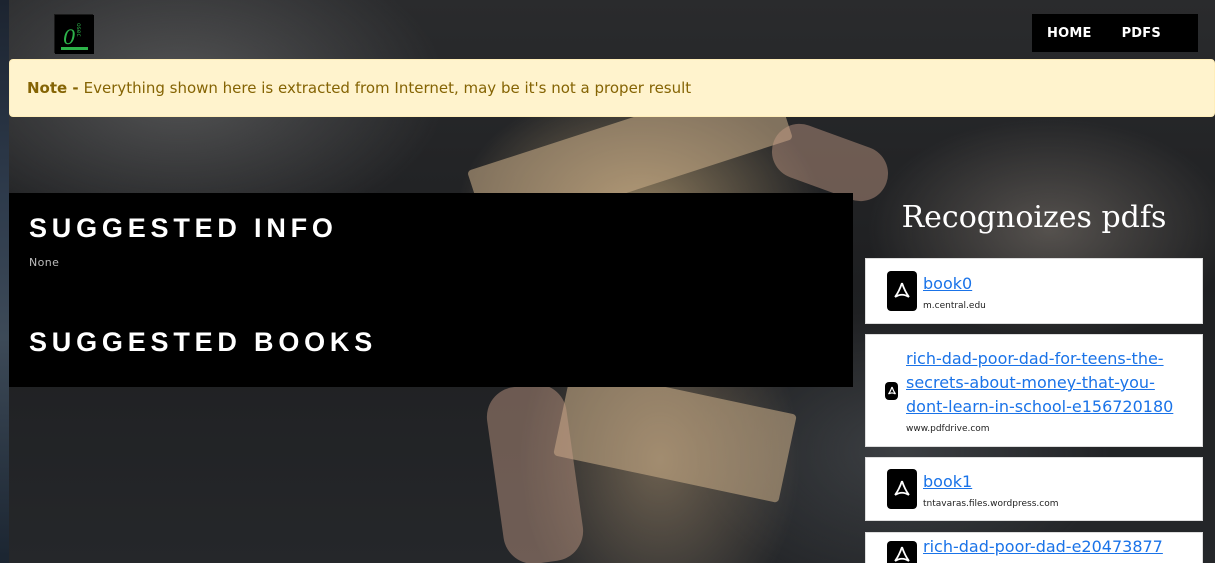 This screenshot has width=1215, height=563. I want to click on pdfs-heading: Recognoizes pdfs, so click(1034, 217).